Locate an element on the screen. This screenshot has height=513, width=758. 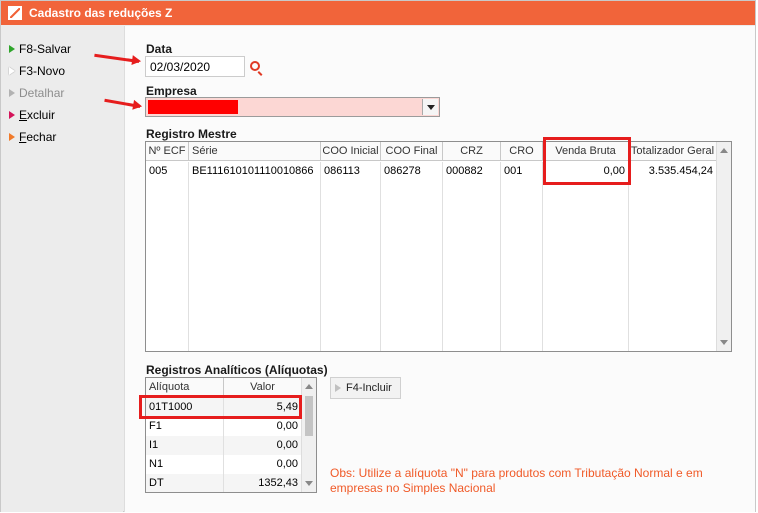
close-button-label: echar is located at coordinates (41, 137).